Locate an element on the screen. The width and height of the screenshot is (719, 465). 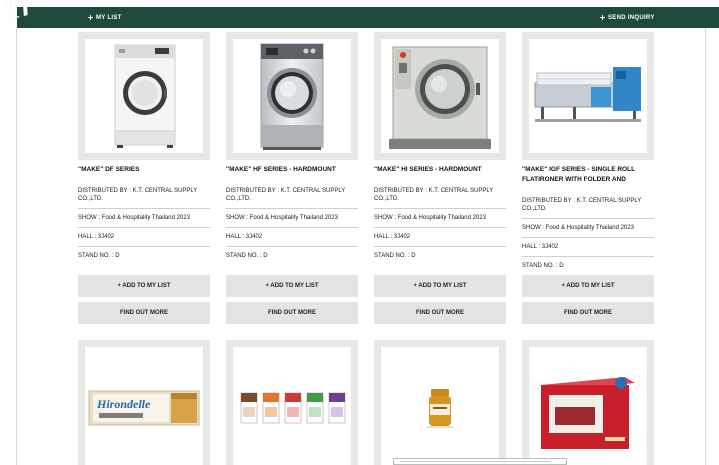
product-photo-dryer is located at coordinates (145, 96).